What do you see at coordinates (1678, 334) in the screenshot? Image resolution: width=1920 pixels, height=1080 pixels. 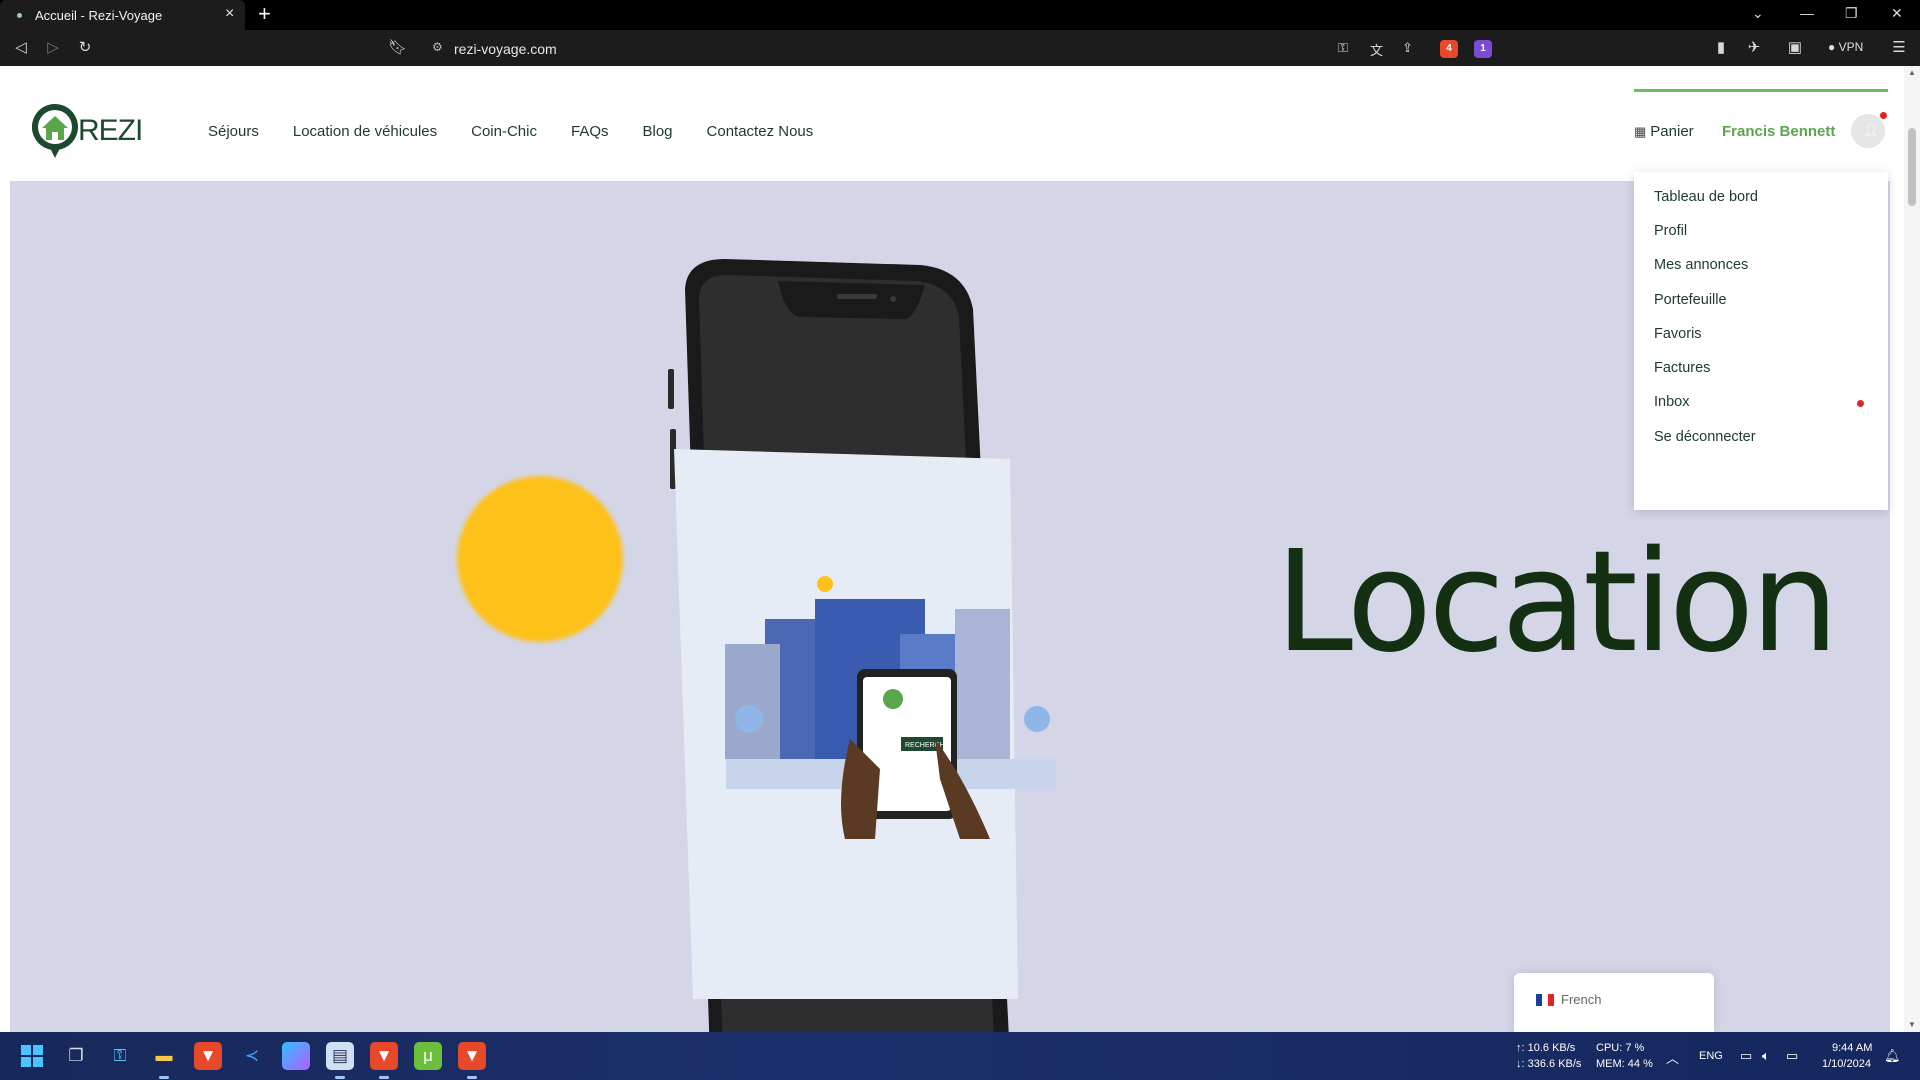 I see `menu-item-favoris: Favoris` at bounding box center [1678, 334].